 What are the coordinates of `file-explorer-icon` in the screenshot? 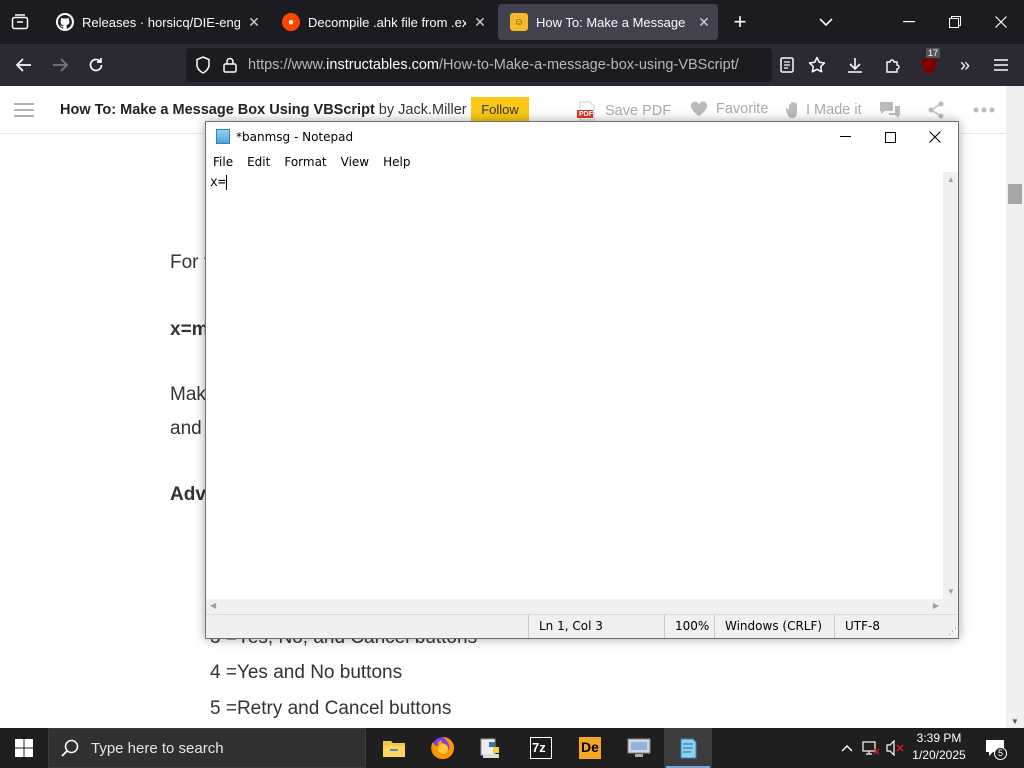 It's located at (394, 748).